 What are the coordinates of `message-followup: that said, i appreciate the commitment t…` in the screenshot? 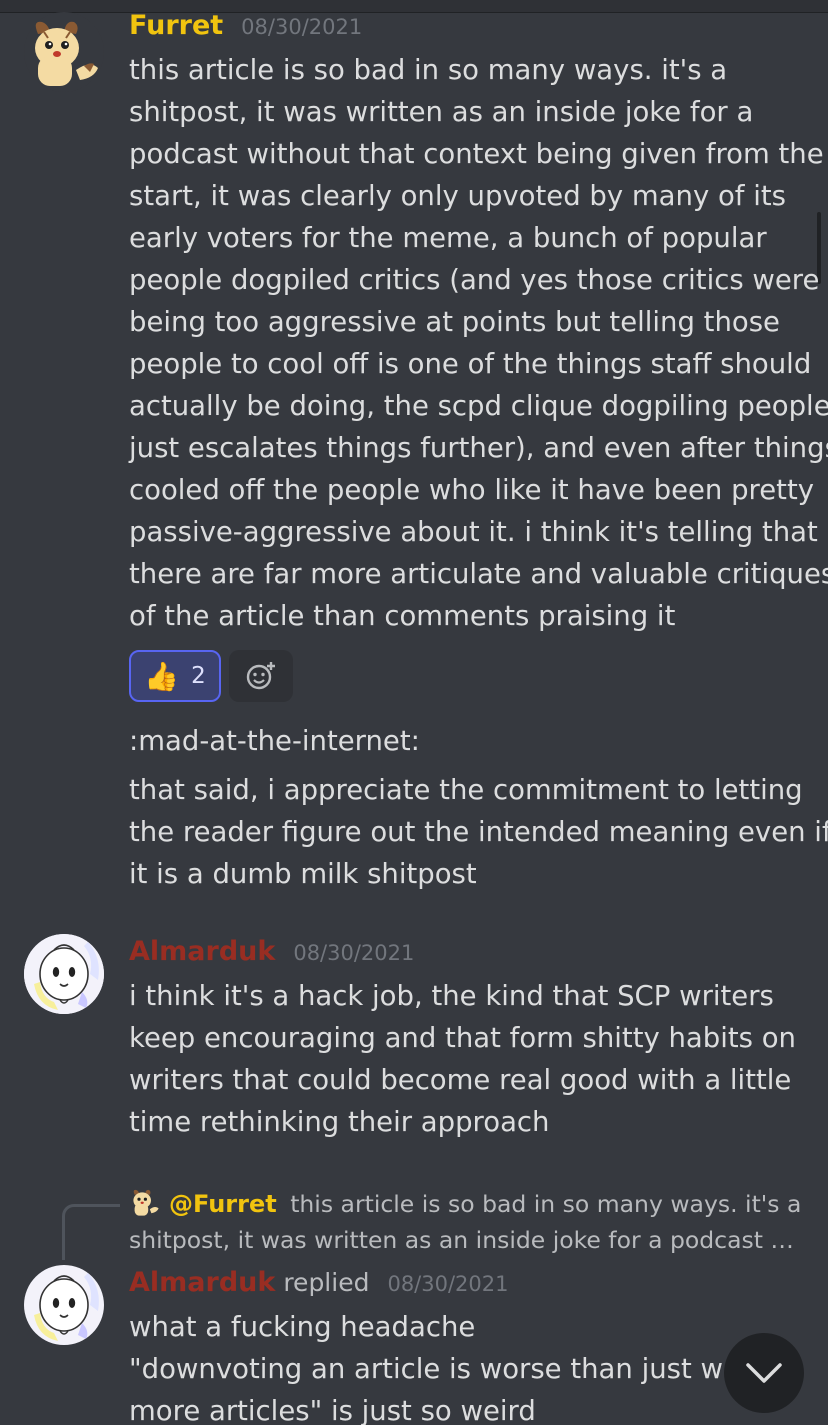 It's located at (478, 832).